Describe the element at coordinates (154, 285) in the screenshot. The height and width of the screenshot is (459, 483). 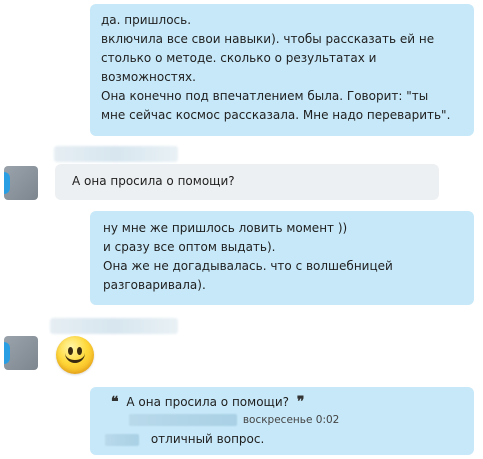
I see `message-line: разговаривала).` at that location.